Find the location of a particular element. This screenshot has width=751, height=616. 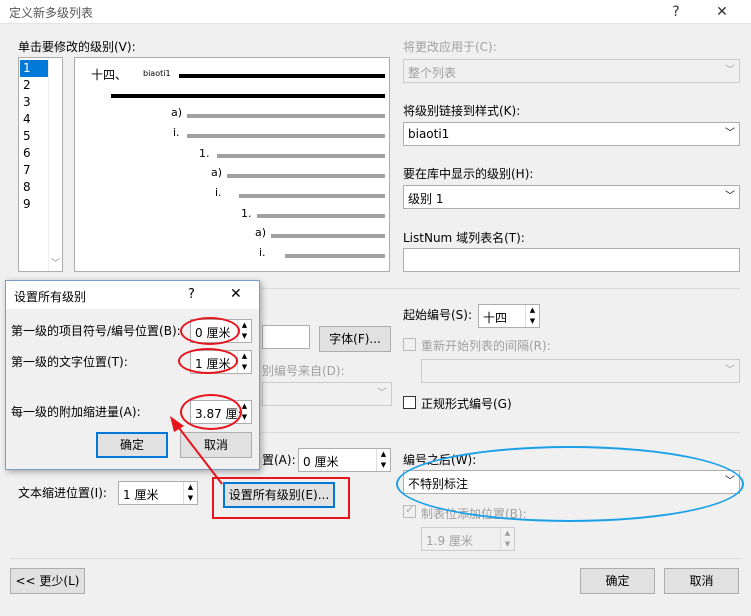

levels-listbox: 1 2 3 4 5 6 7 8 9 ﹀ is located at coordinates (40, 164).